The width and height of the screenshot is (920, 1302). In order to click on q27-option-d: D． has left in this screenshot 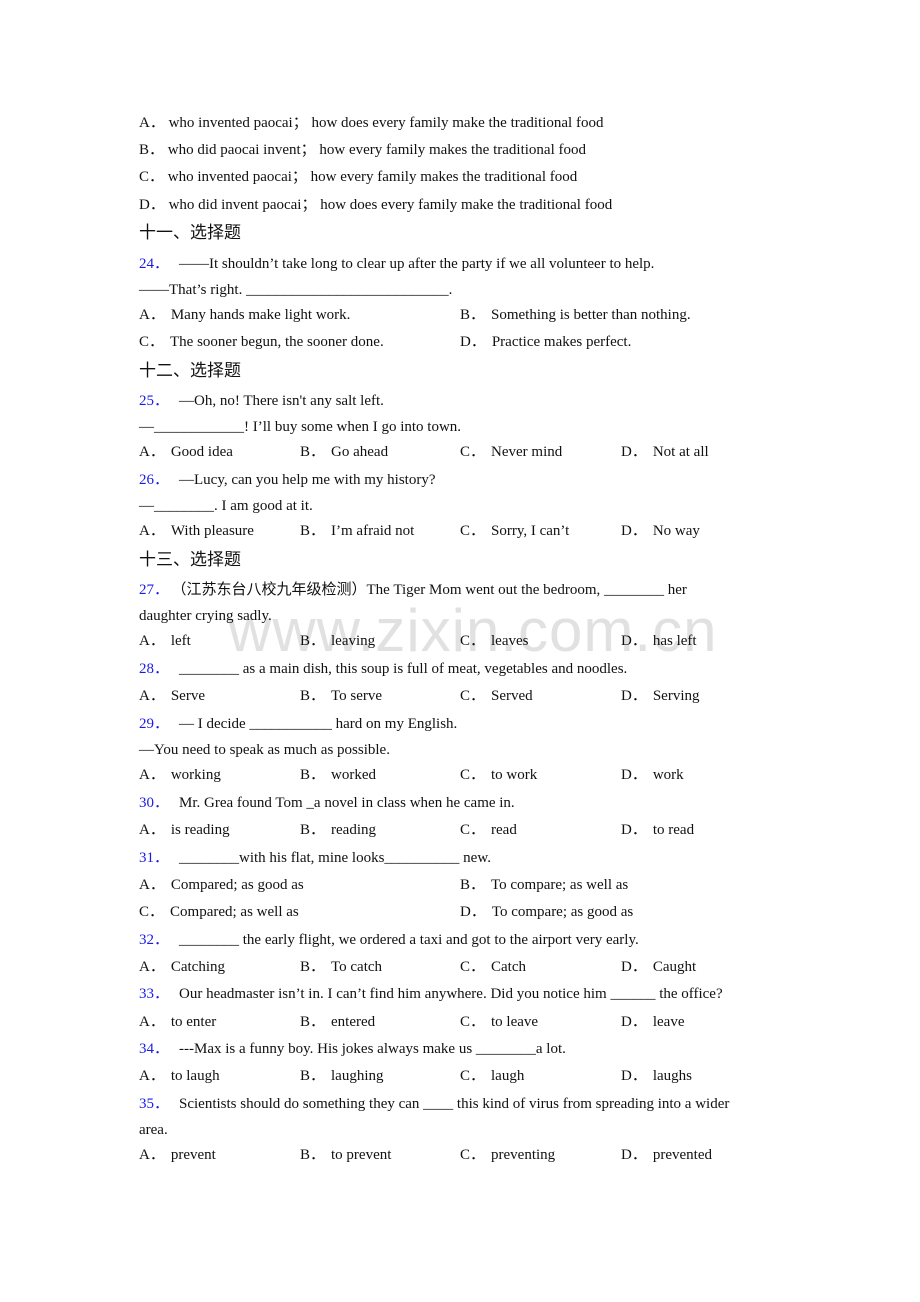, I will do `click(659, 641)`.